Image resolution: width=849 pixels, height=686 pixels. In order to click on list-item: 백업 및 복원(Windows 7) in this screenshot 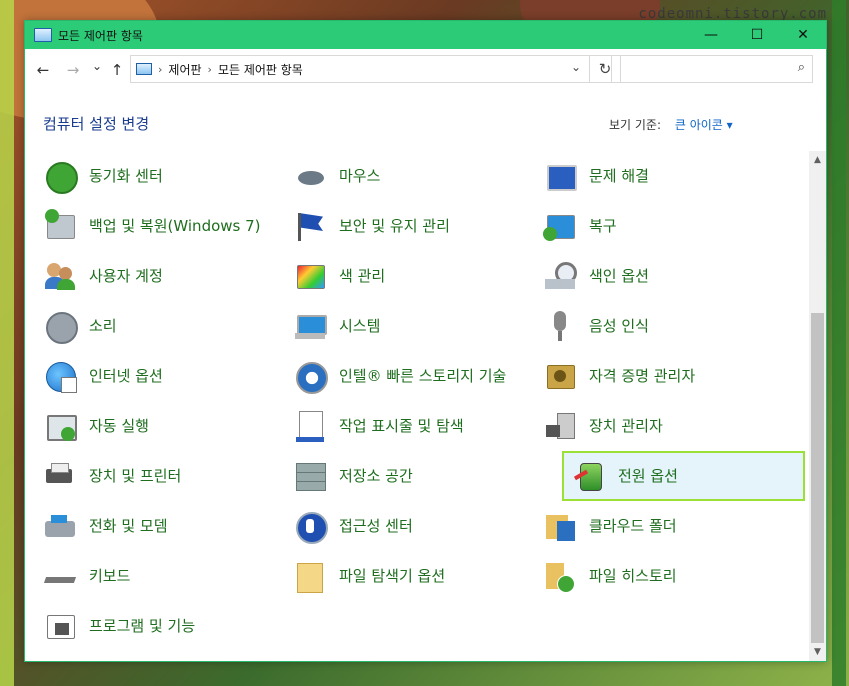, I will do `click(156, 226)`.